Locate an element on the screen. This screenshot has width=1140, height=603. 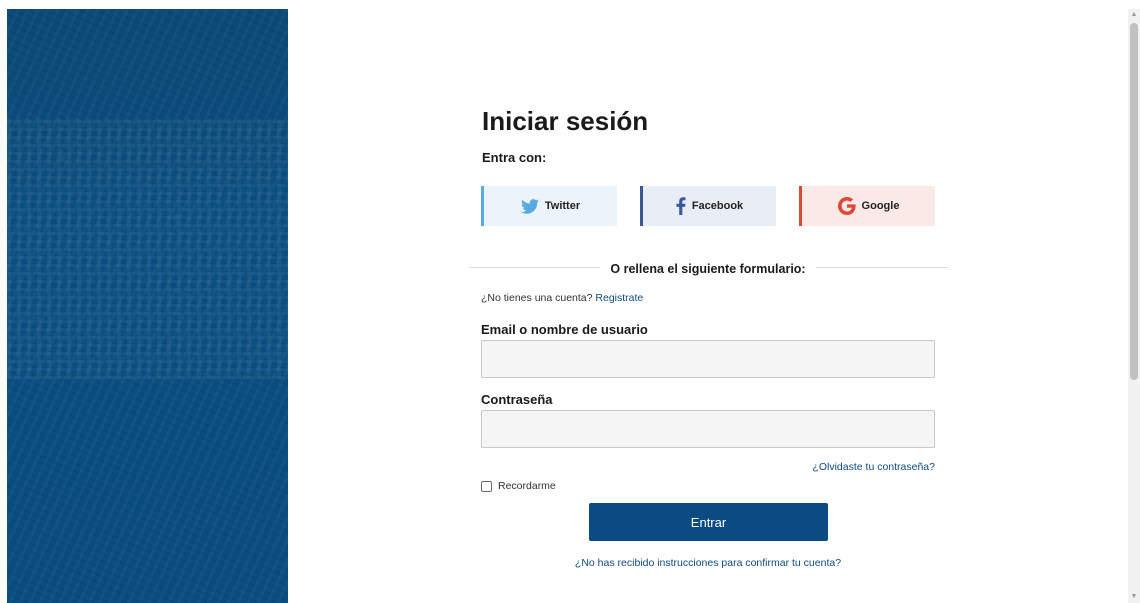
page-title: Iniciar sesión is located at coordinates (565, 121).